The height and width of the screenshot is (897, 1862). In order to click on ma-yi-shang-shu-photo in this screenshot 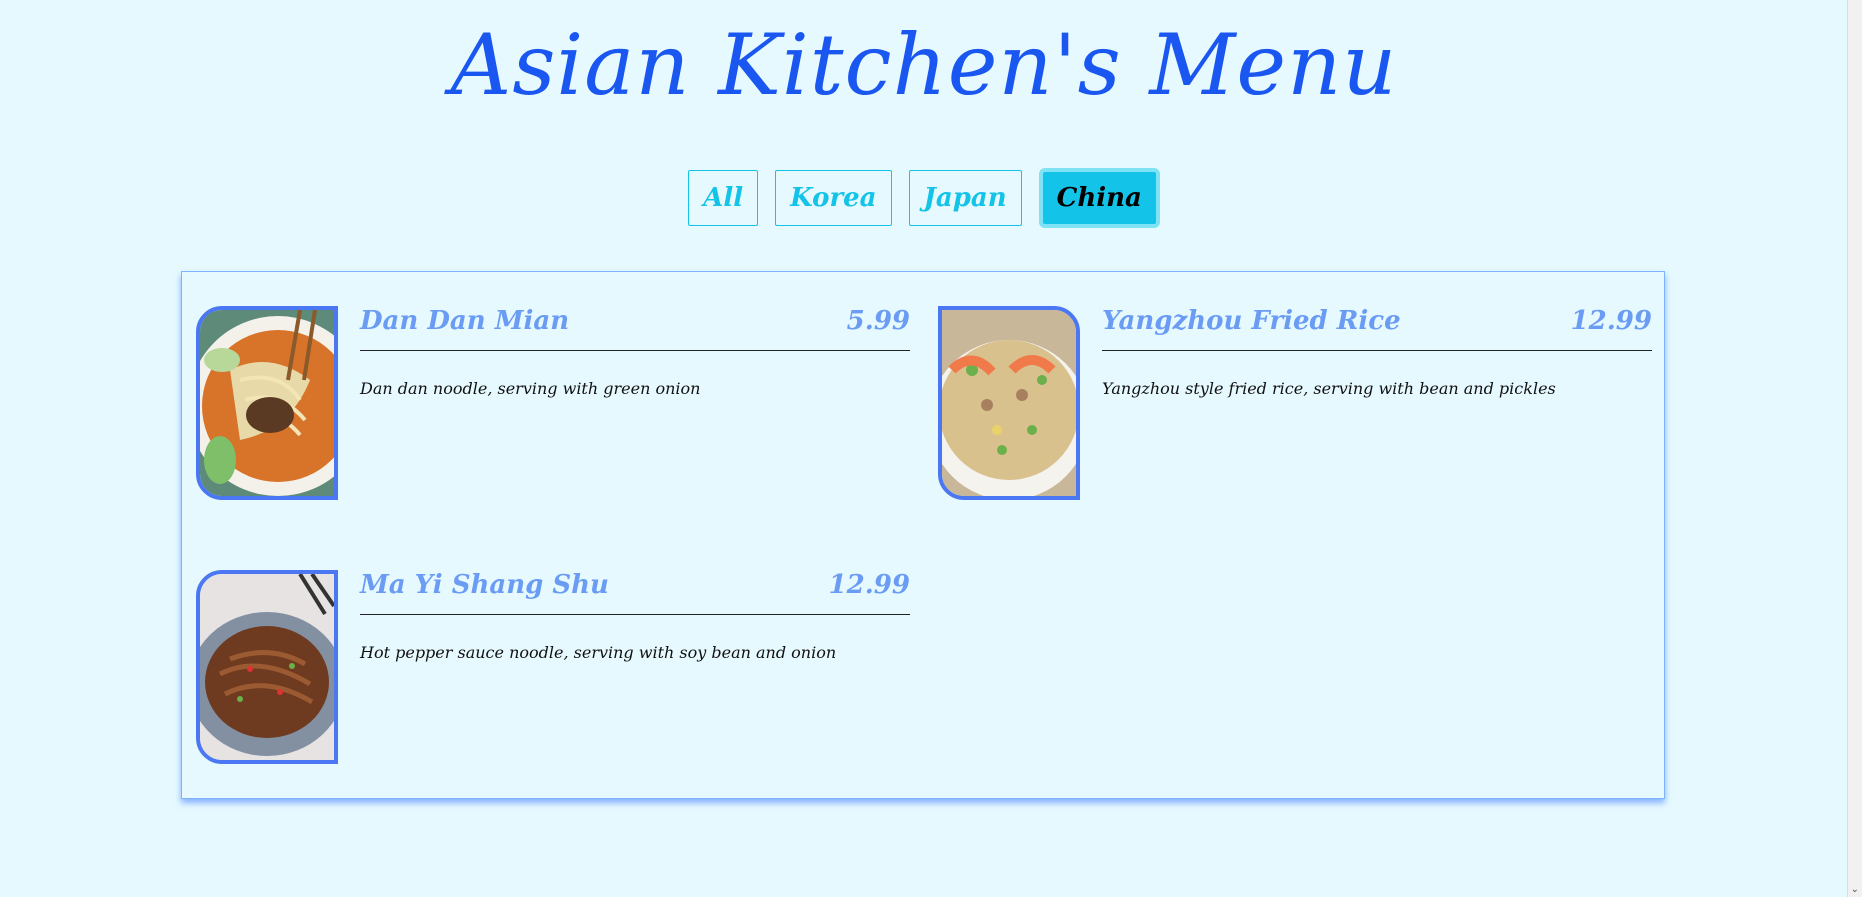, I will do `click(267, 667)`.